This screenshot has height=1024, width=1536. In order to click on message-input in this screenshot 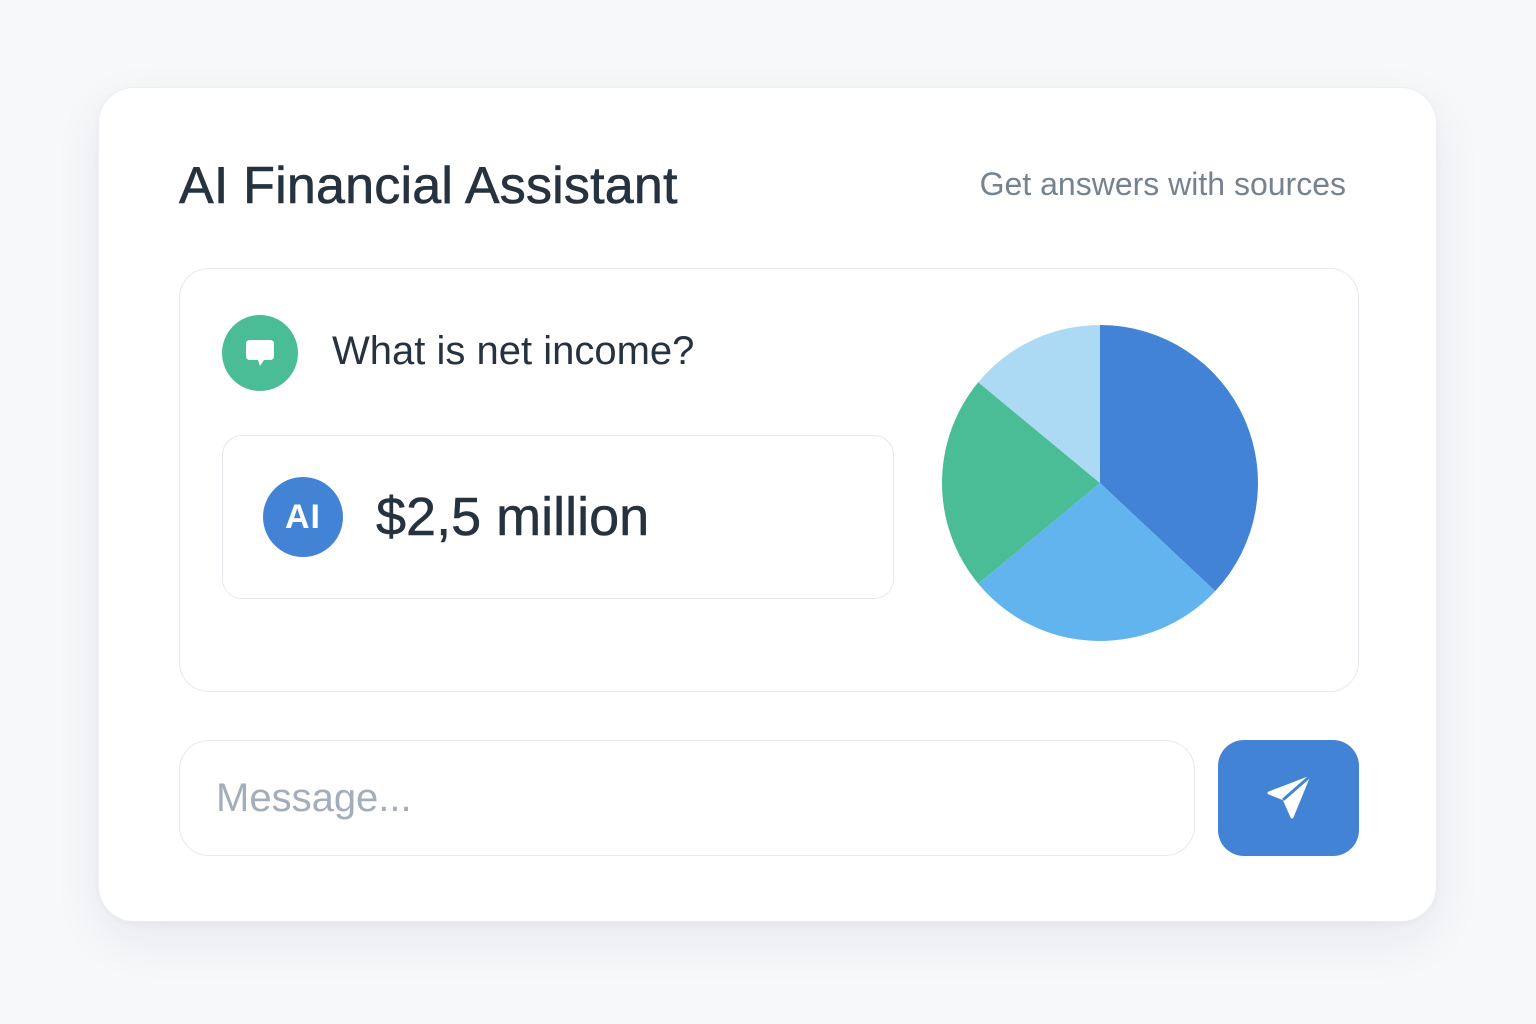, I will do `click(687, 798)`.